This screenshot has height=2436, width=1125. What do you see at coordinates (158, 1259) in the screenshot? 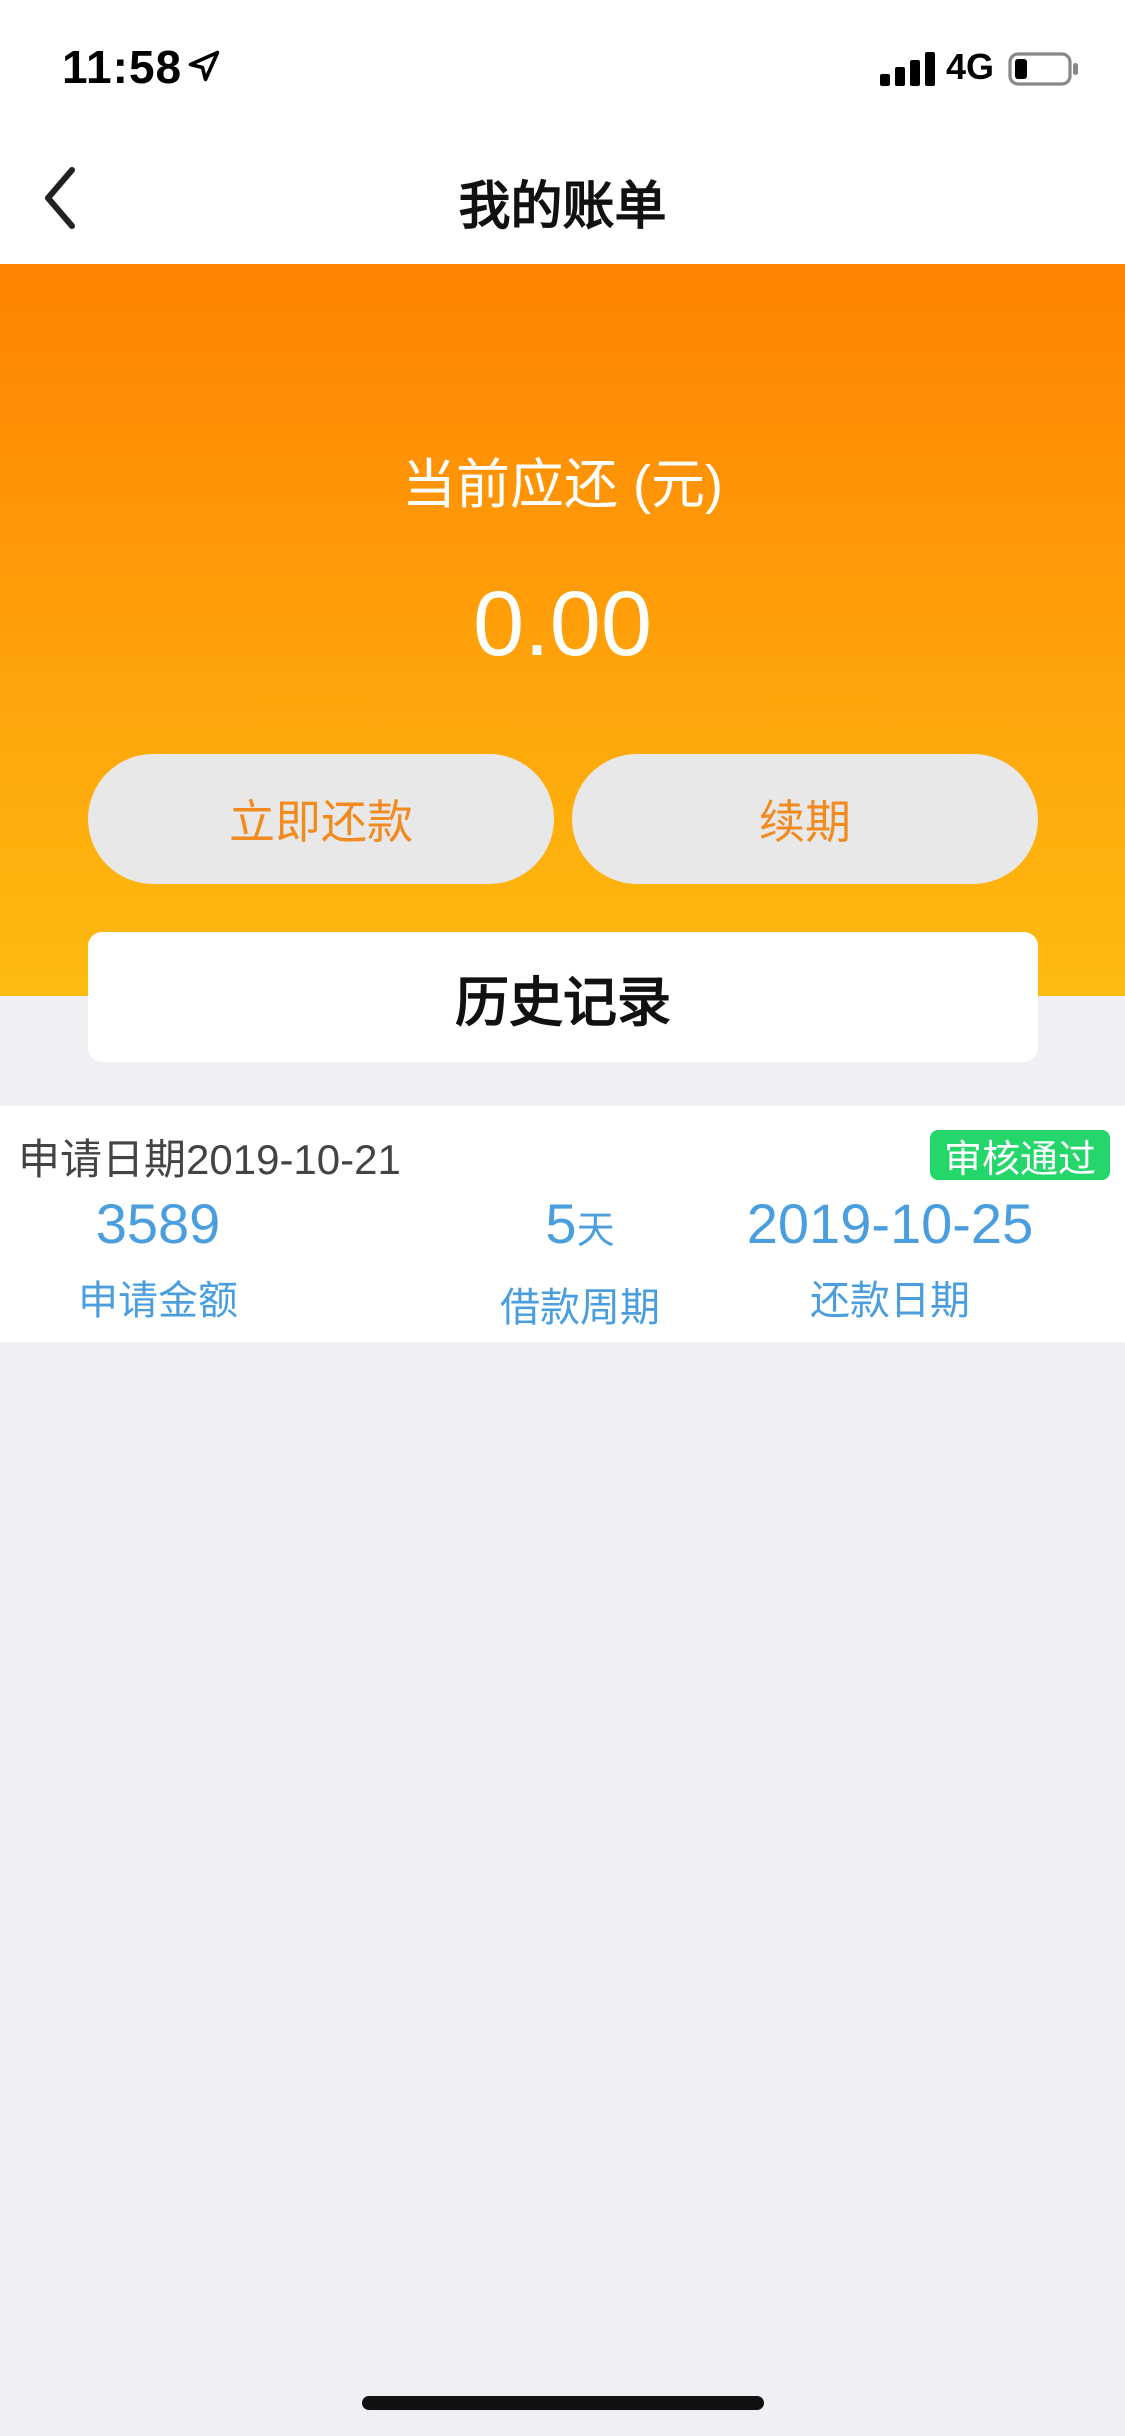
I see `apply-amount-column: 3589 申请金额` at bounding box center [158, 1259].